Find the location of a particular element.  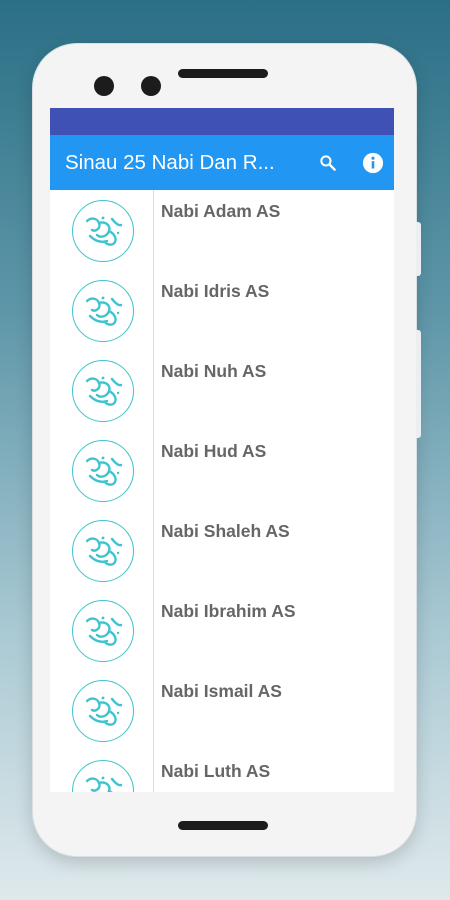

status-bar is located at coordinates (222, 121).